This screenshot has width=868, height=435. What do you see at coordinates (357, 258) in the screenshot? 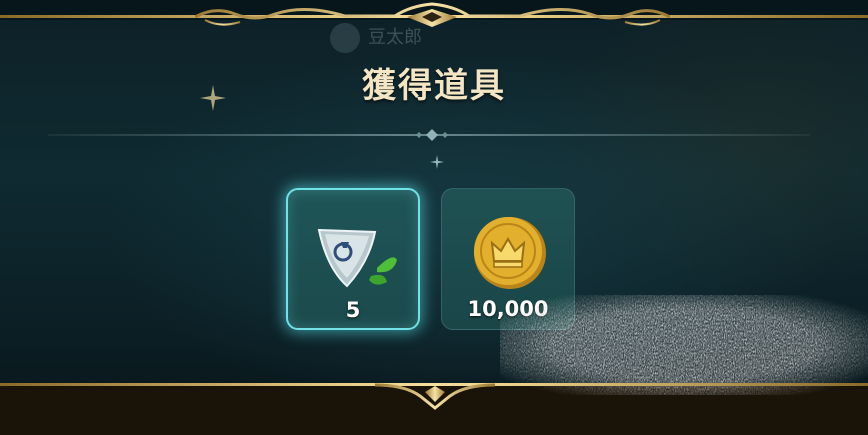
I see `white-crystal-shard-with-leaves-icon` at bounding box center [357, 258].